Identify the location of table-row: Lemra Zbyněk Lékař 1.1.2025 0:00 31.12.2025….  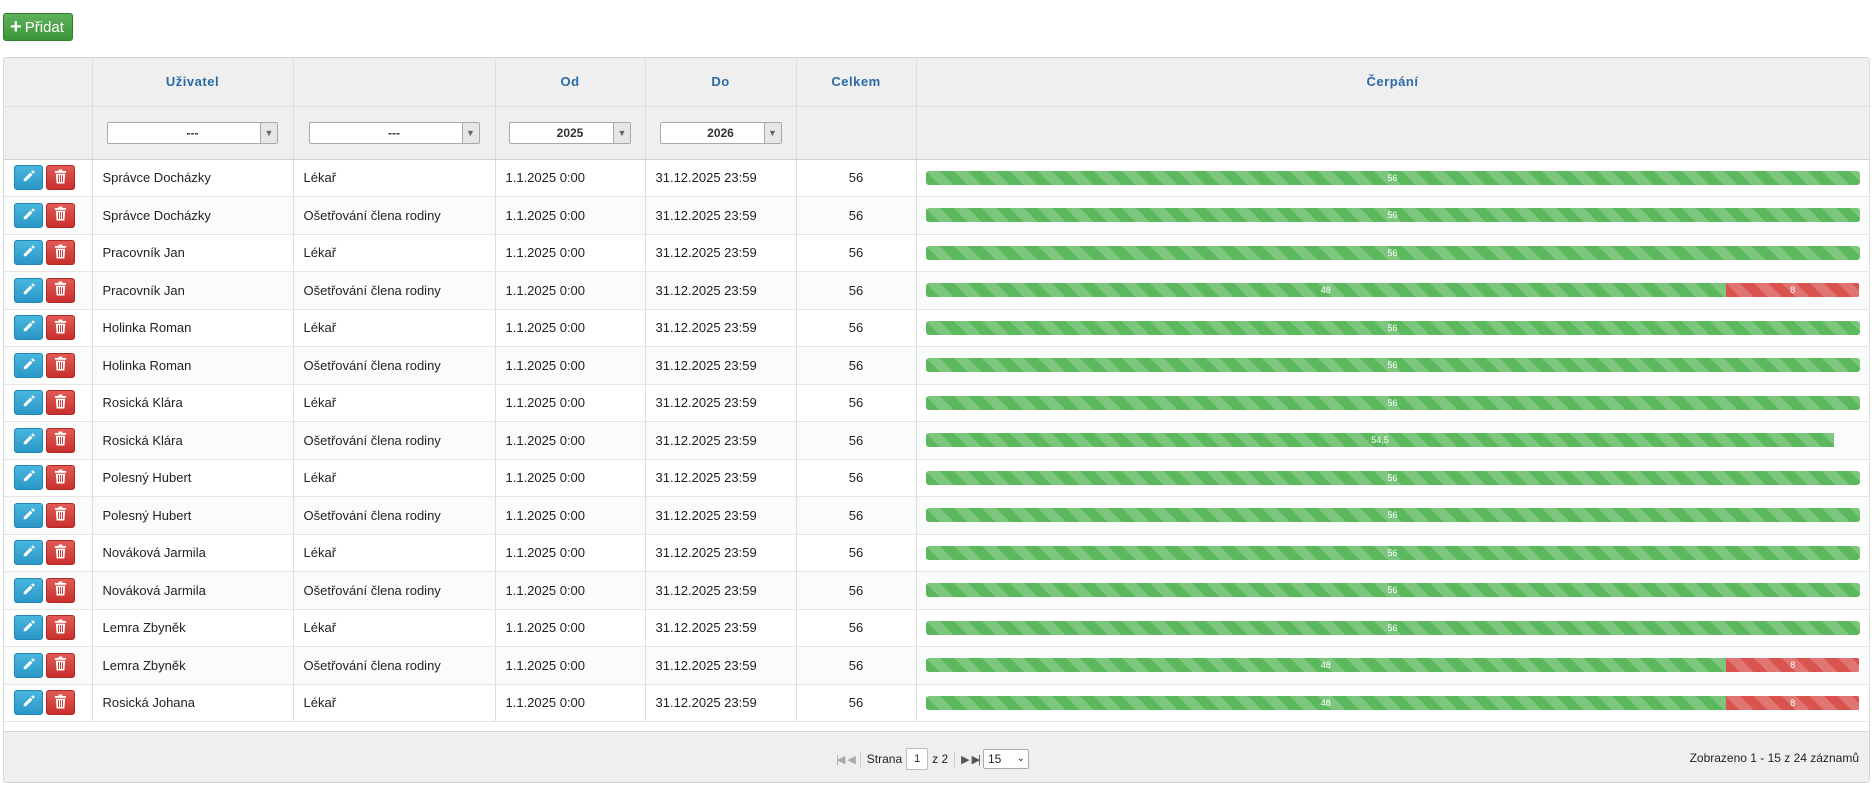
(937, 628).